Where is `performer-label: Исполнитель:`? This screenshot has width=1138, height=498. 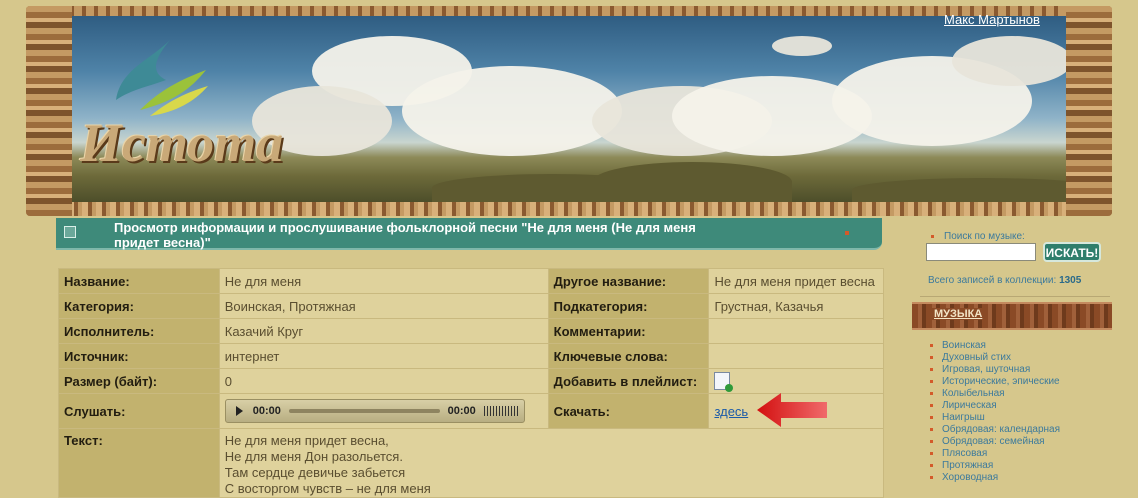 performer-label: Исполнитель: is located at coordinates (139, 331).